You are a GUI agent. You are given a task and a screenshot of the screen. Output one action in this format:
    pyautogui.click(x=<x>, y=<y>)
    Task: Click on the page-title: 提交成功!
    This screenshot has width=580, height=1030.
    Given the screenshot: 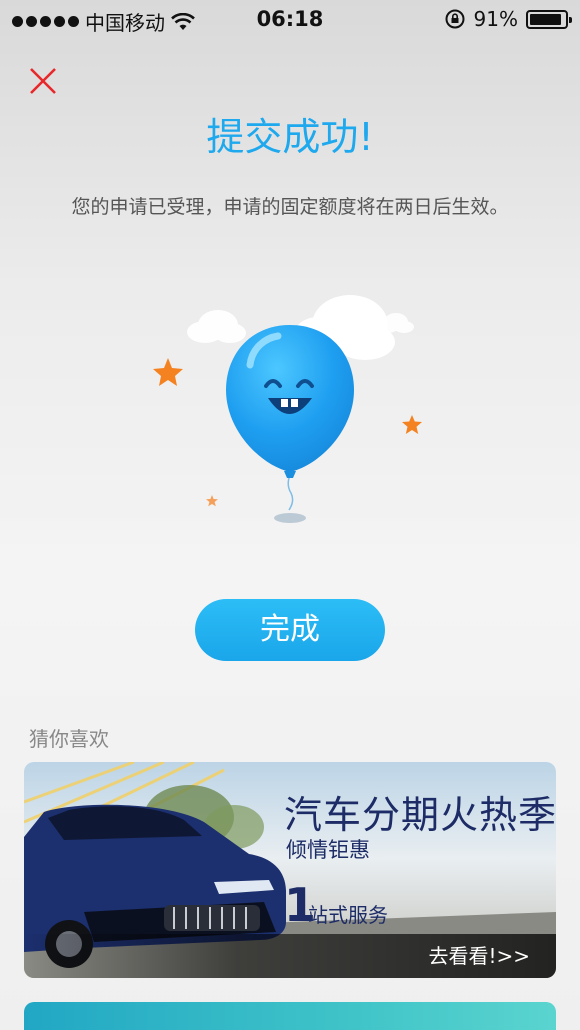 What is the action you would take?
    pyautogui.click(x=290, y=137)
    